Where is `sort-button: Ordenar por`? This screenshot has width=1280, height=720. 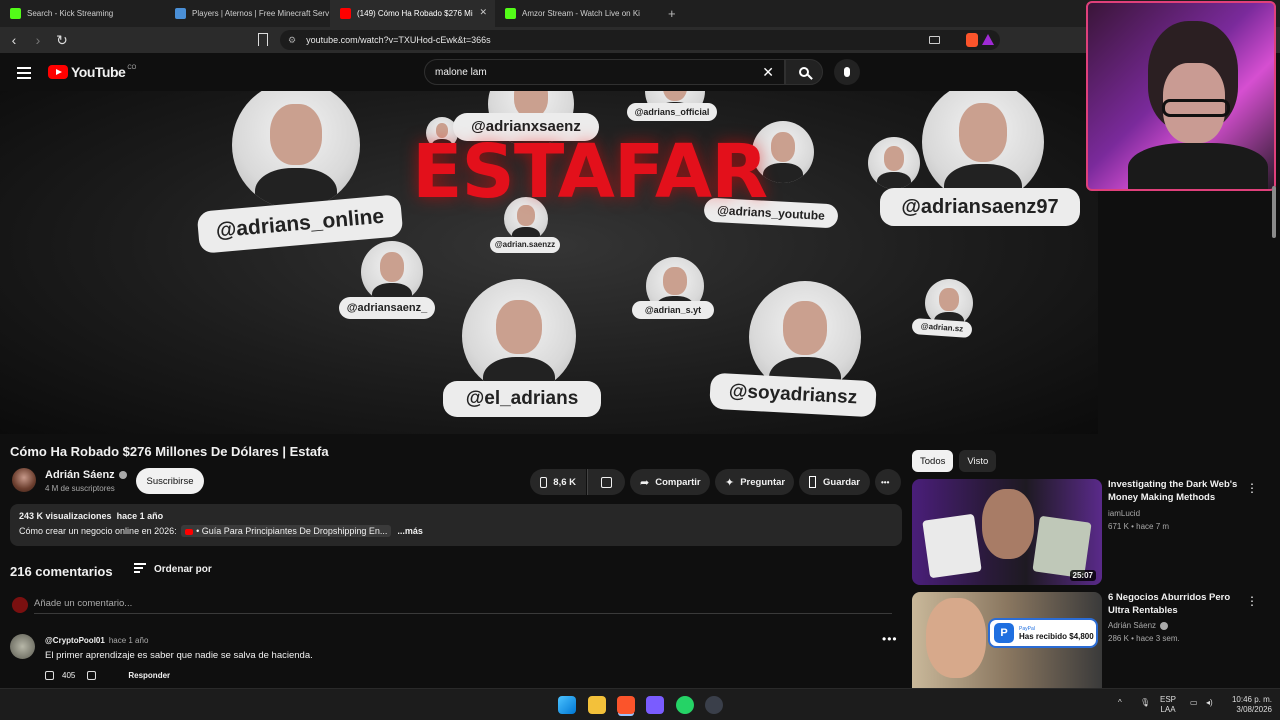 sort-button: Ordenar por is located at coordinates (173, 569).